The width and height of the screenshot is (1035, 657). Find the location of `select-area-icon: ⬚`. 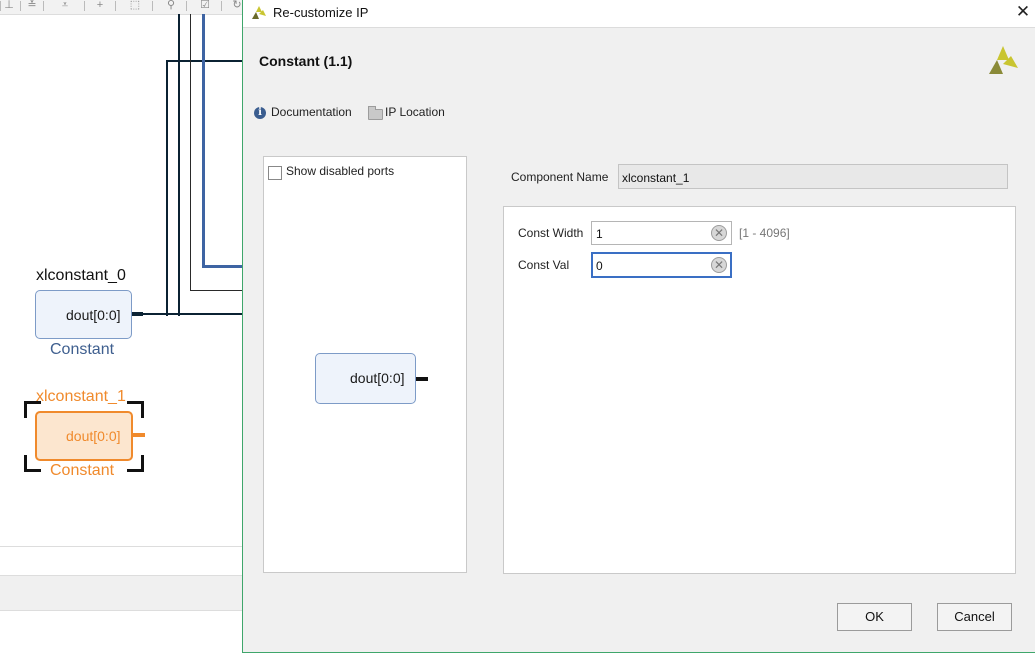

select-area-icon: ⬚ is located at coordinates (135, 5).